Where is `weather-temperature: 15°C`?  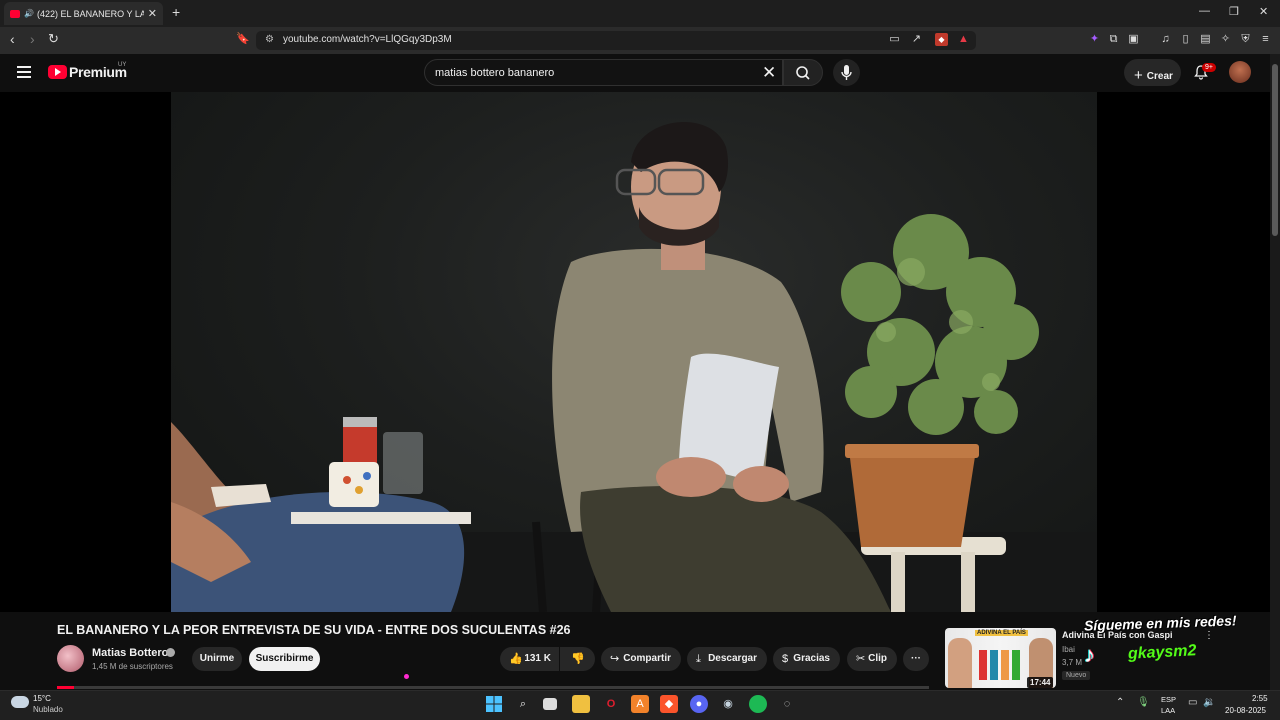
weather-temperature: 15°C is located at coordinates (42, 698).